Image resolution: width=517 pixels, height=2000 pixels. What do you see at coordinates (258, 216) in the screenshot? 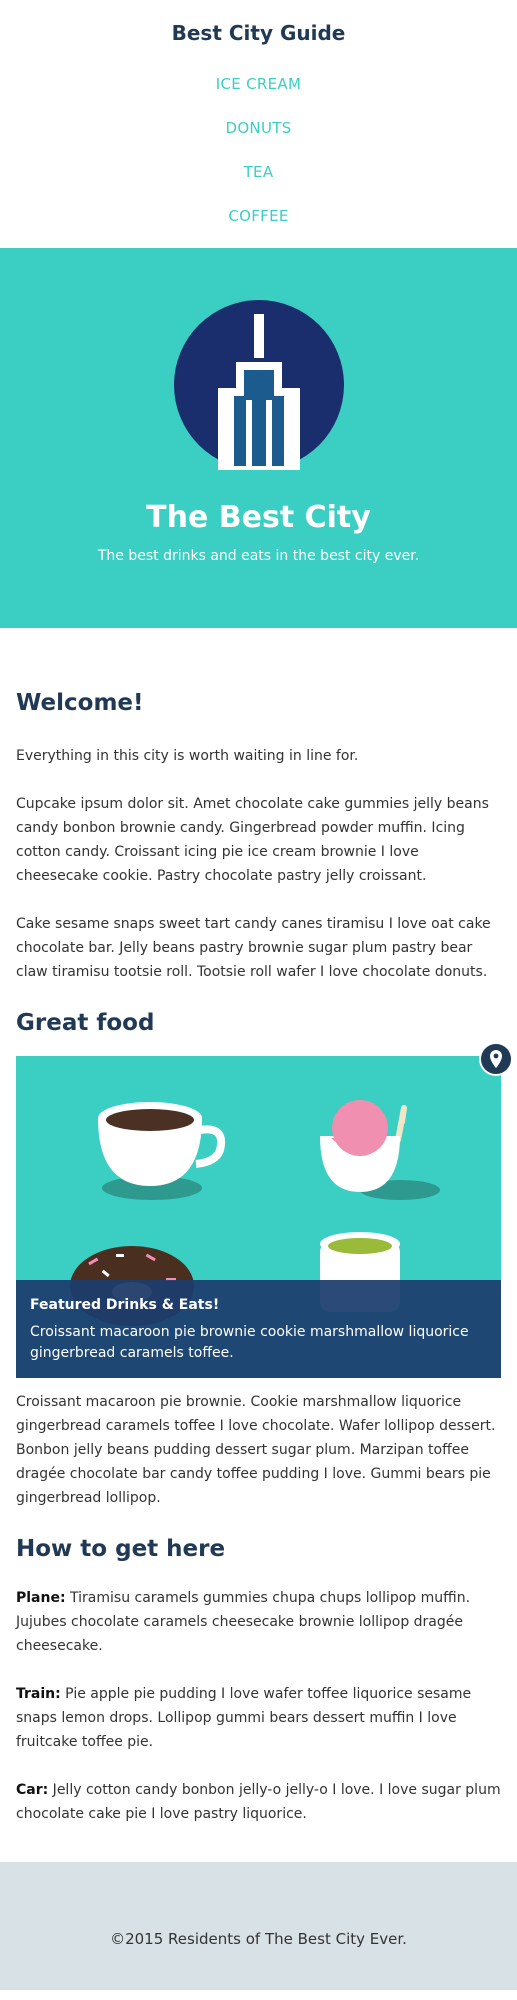
I see `nav-item-coffee: COFFEE` at bounding box center [258, 216].